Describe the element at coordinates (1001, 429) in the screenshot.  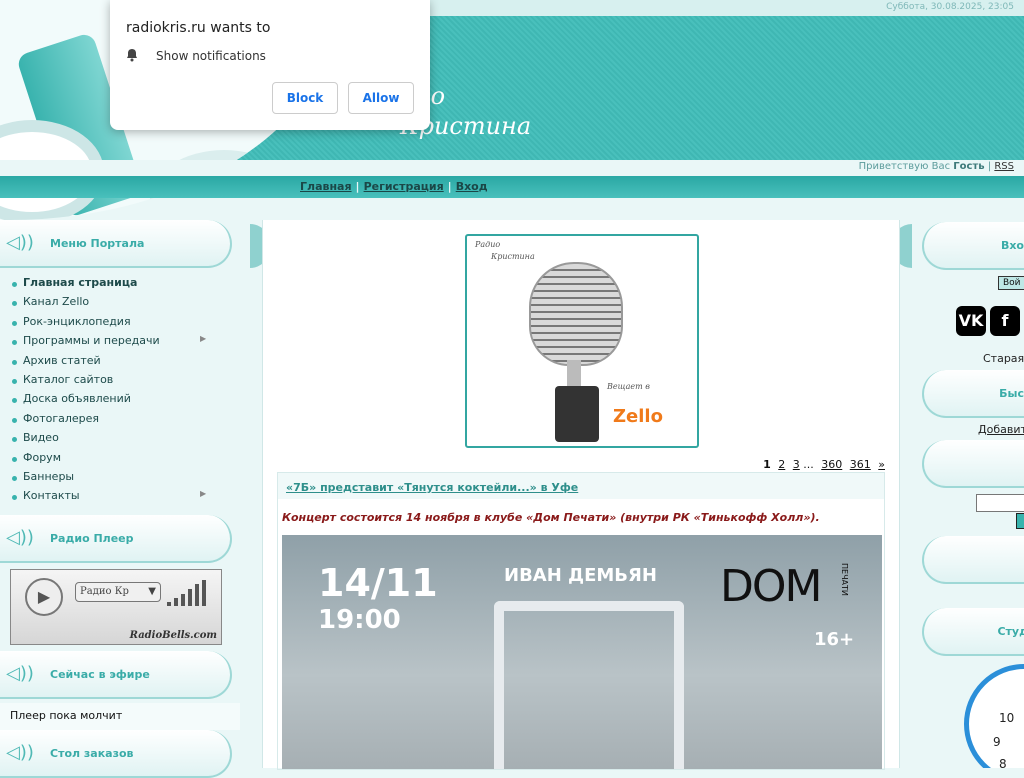
I see `add-link: Добавит` at that location.